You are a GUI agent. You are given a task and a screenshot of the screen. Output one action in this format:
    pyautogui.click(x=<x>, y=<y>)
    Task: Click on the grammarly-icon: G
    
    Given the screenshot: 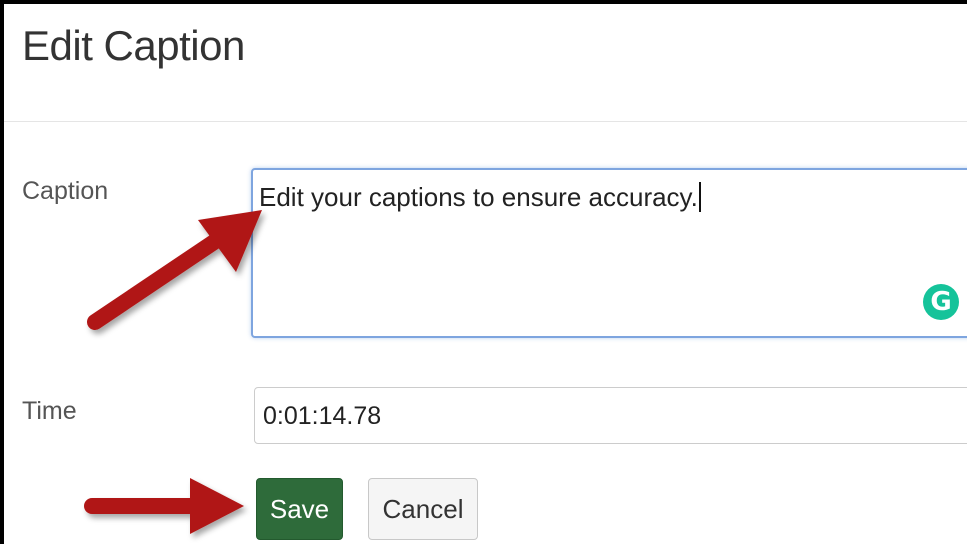 What is the action you would take?
    pyautogui.click(x=941, y=302)
    